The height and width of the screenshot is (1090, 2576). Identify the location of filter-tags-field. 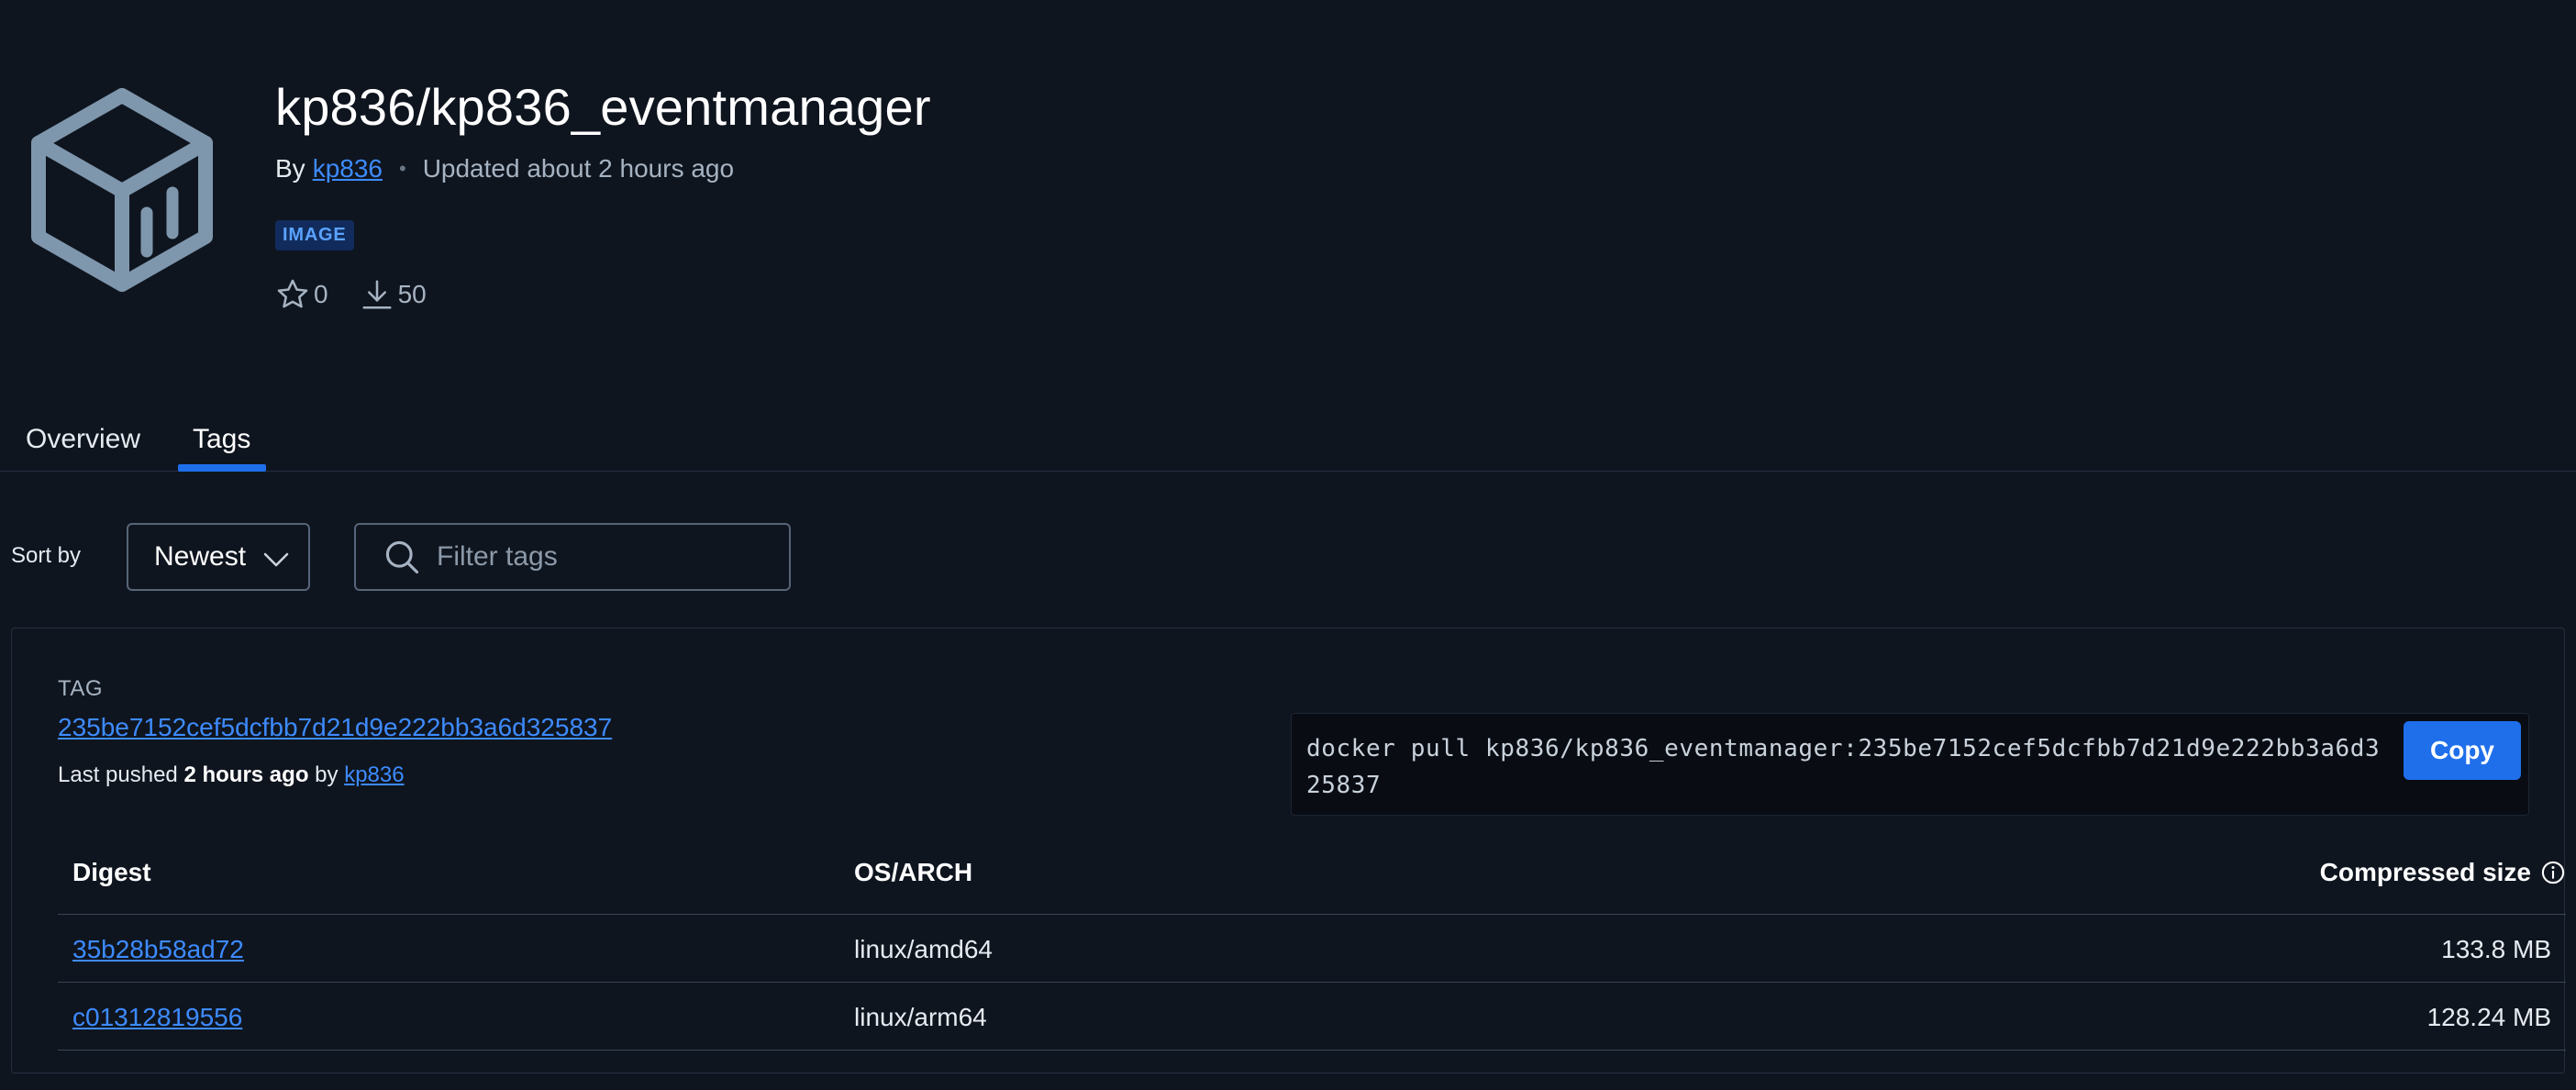
(572, 557).